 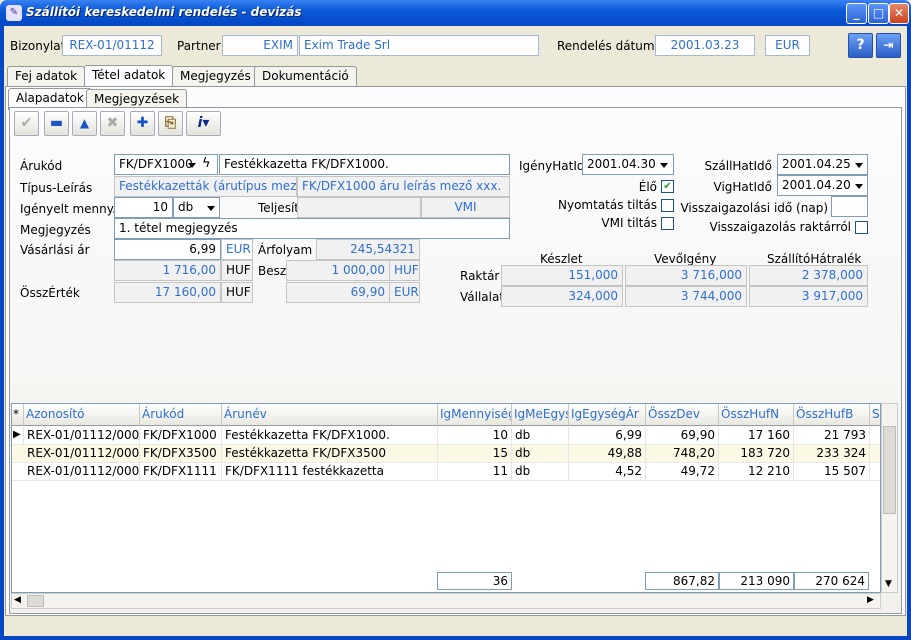 What do you see at coordinates (170, 123) in the screenshot?
I see `copy-button: ⎘` at bounding box center [170, 123].